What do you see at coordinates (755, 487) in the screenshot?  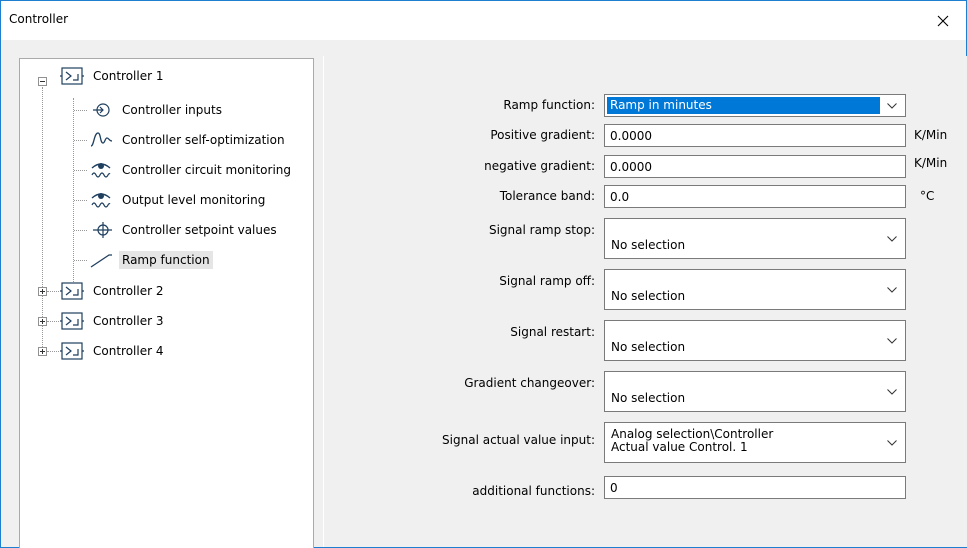 I see `additional-functions-input: 0` at bounding box center [755, 487].